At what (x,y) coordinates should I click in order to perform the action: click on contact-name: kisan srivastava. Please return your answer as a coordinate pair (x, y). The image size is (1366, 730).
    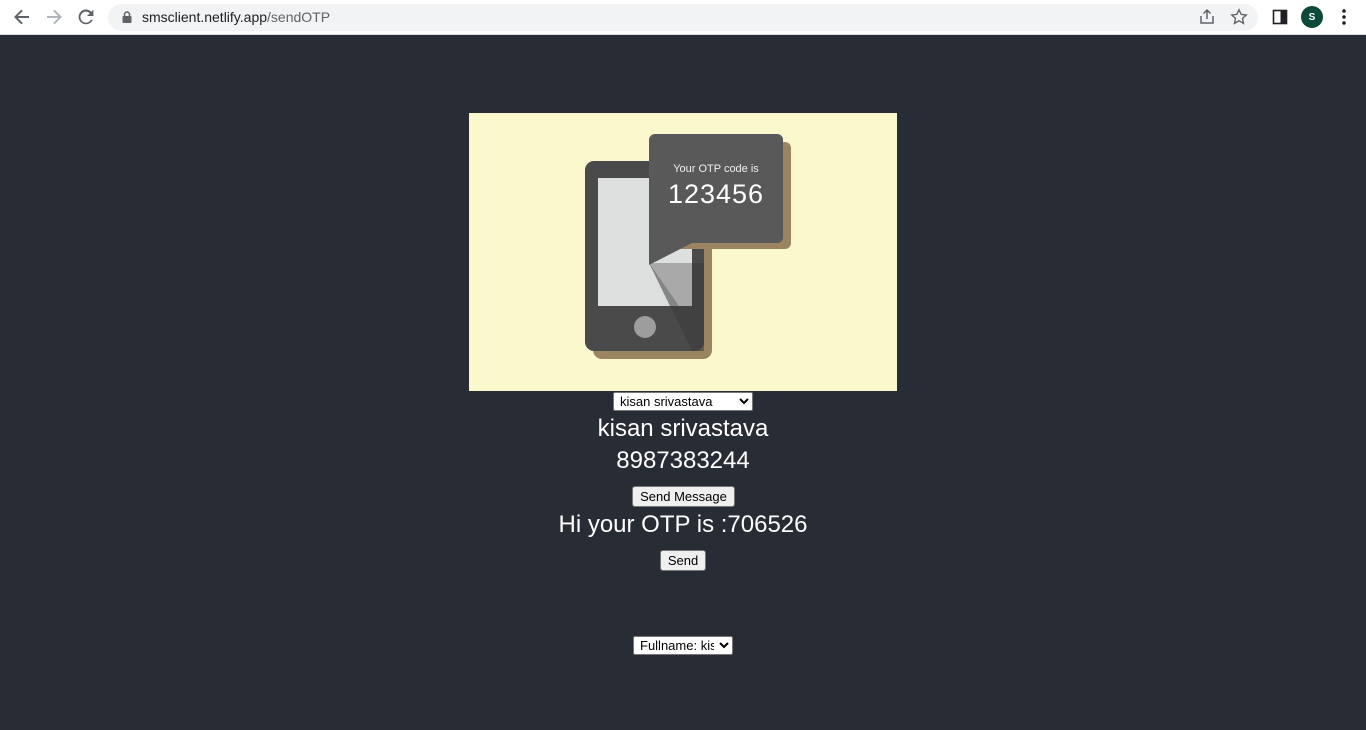
    Looking at the image, I should click on (683, 428).